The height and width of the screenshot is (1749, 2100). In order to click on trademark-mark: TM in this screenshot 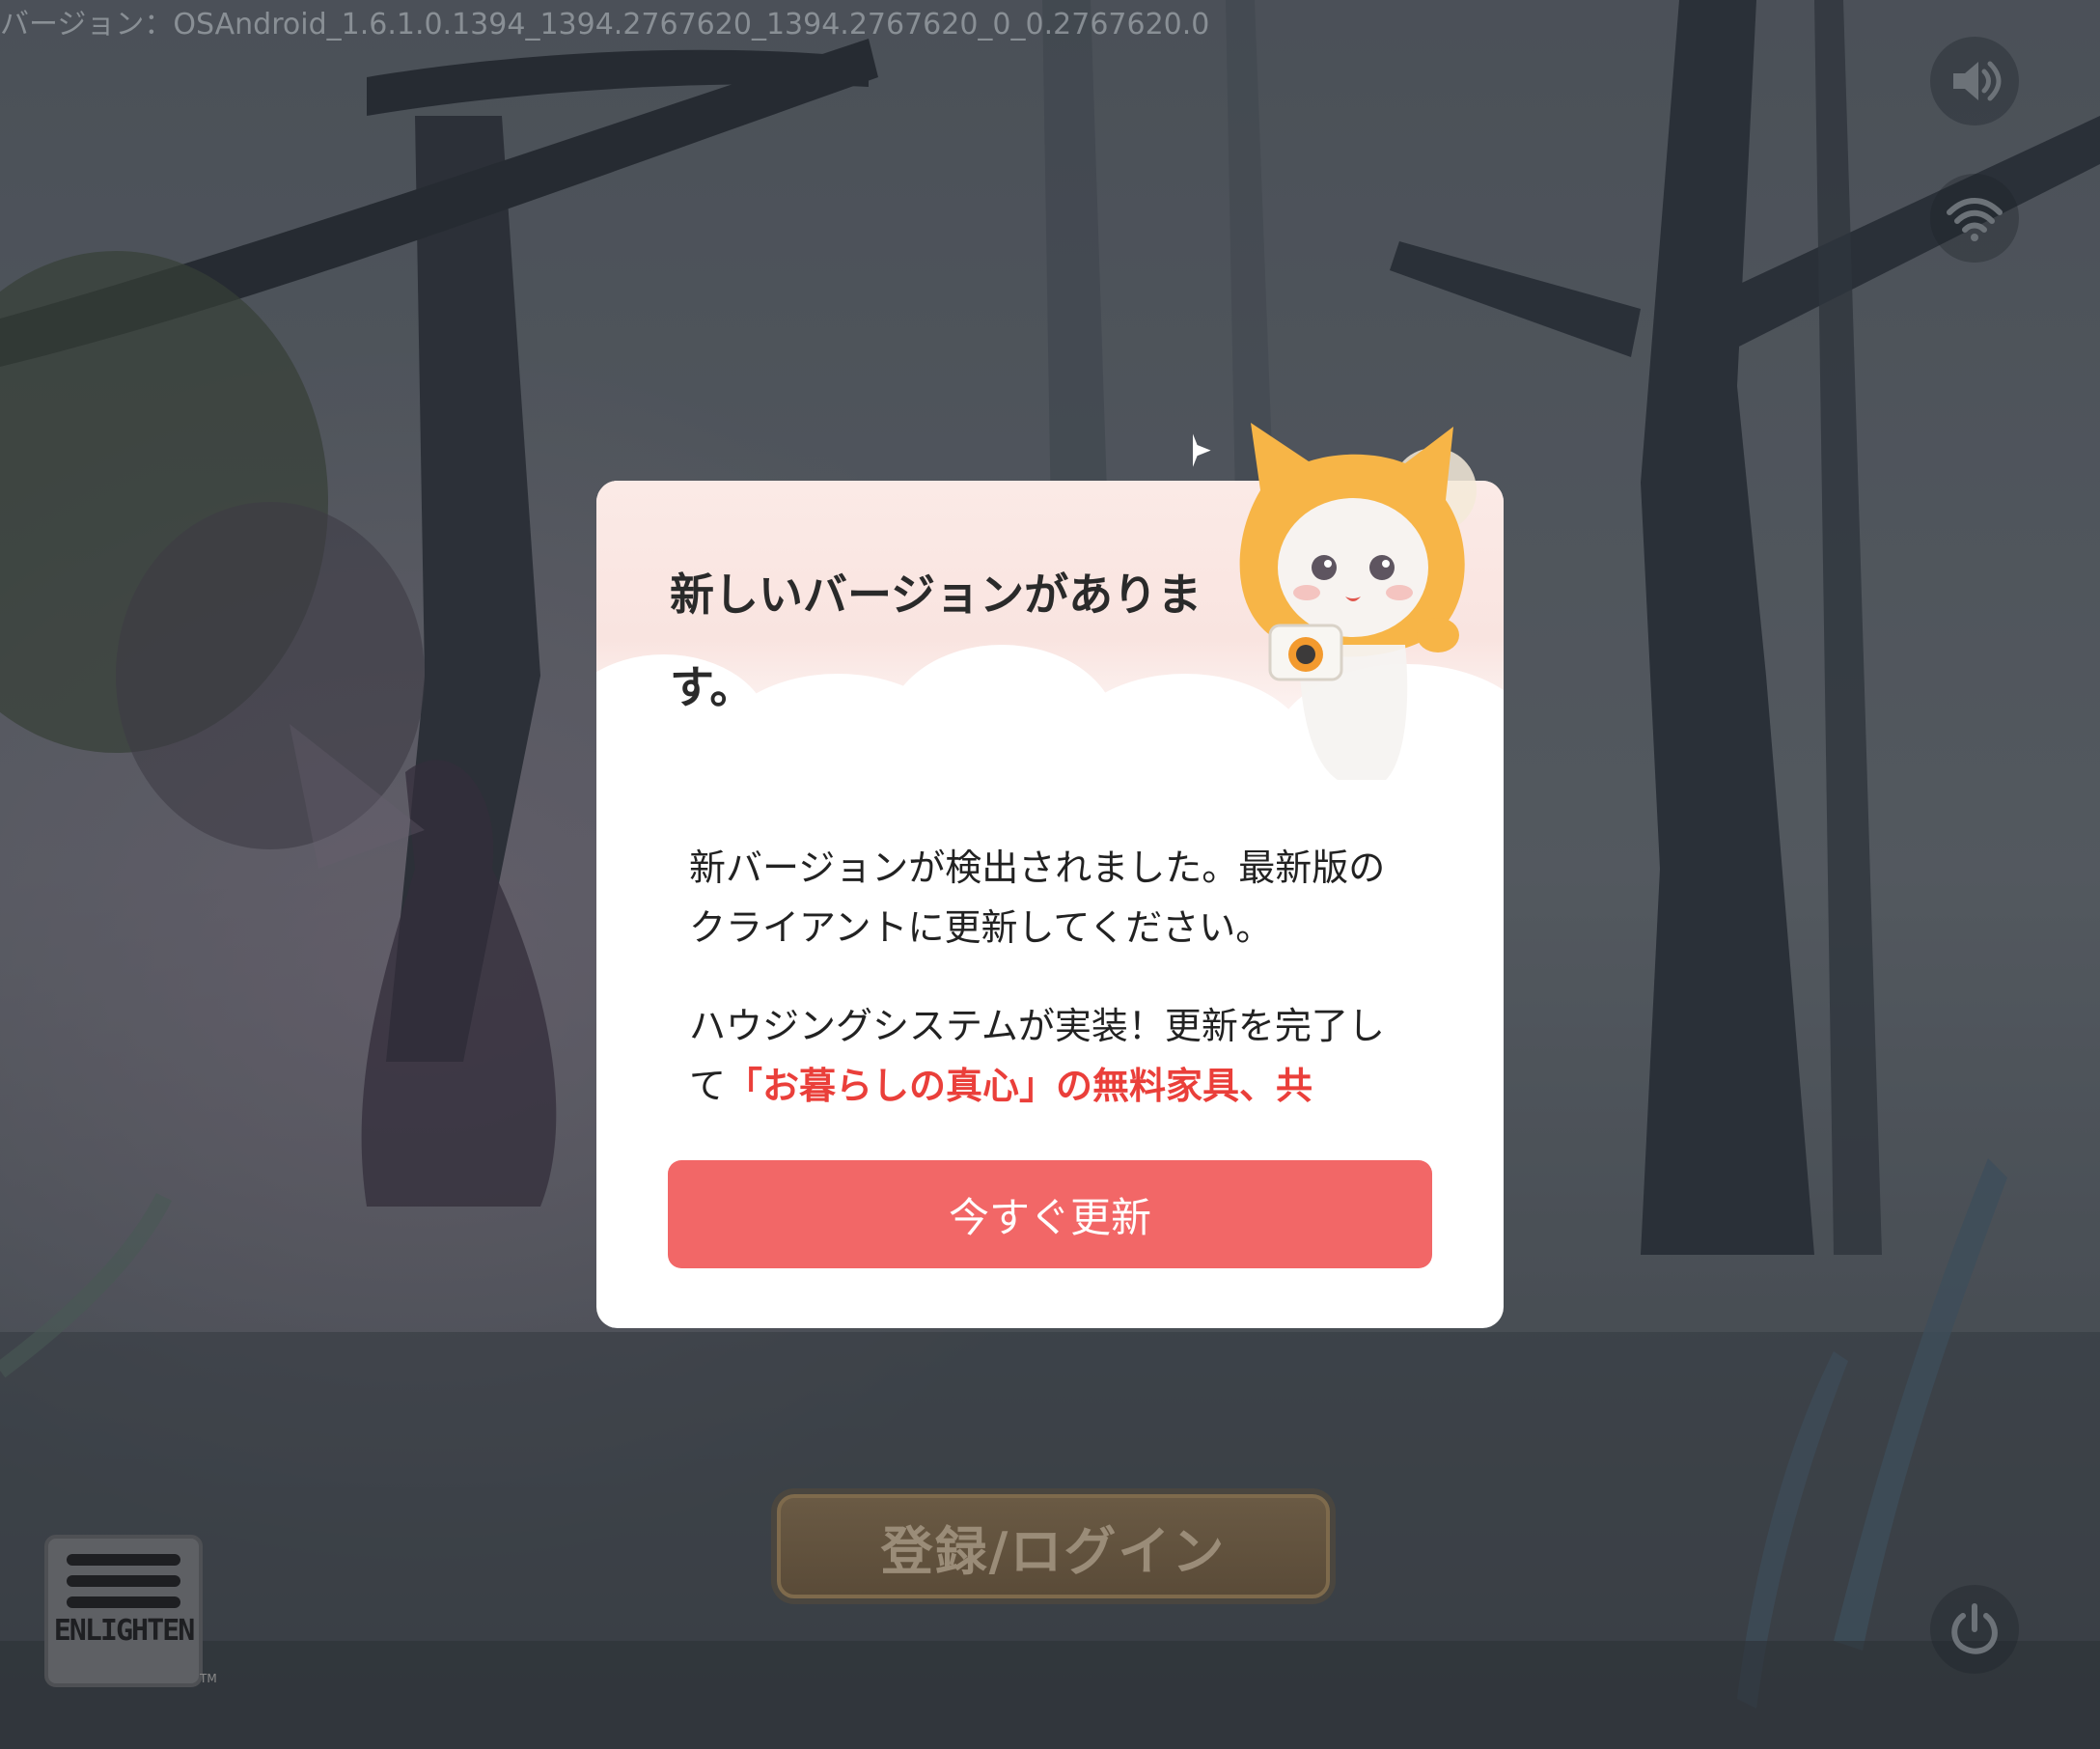, I will do `click(208, 1678)`.